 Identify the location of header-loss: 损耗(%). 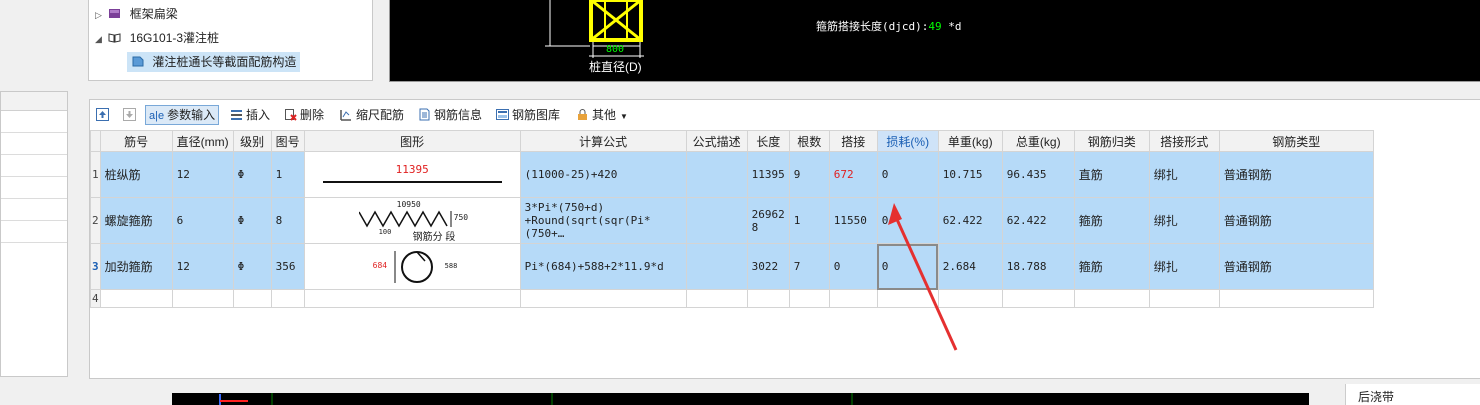
(907, 141).